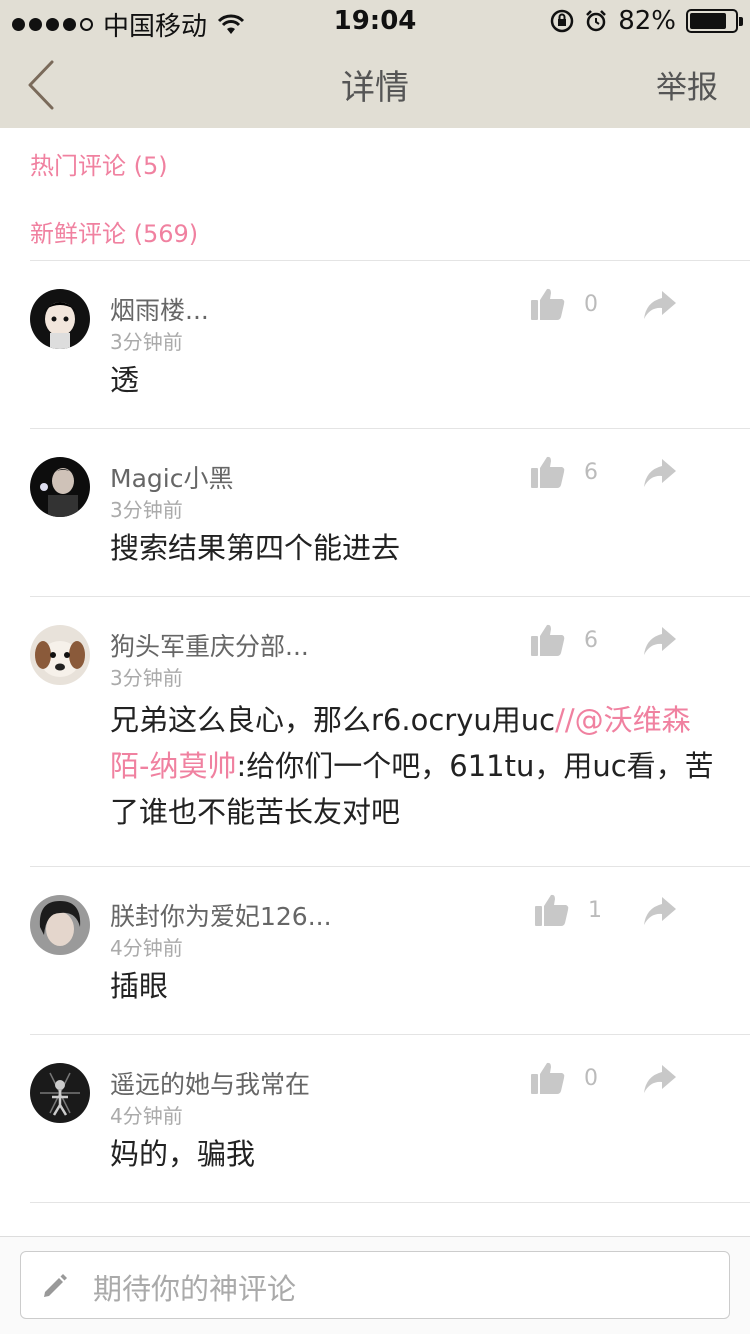 The width and height of the screenshot is (750, 1334). I want to click on alarm-icon, so click(596, 21).